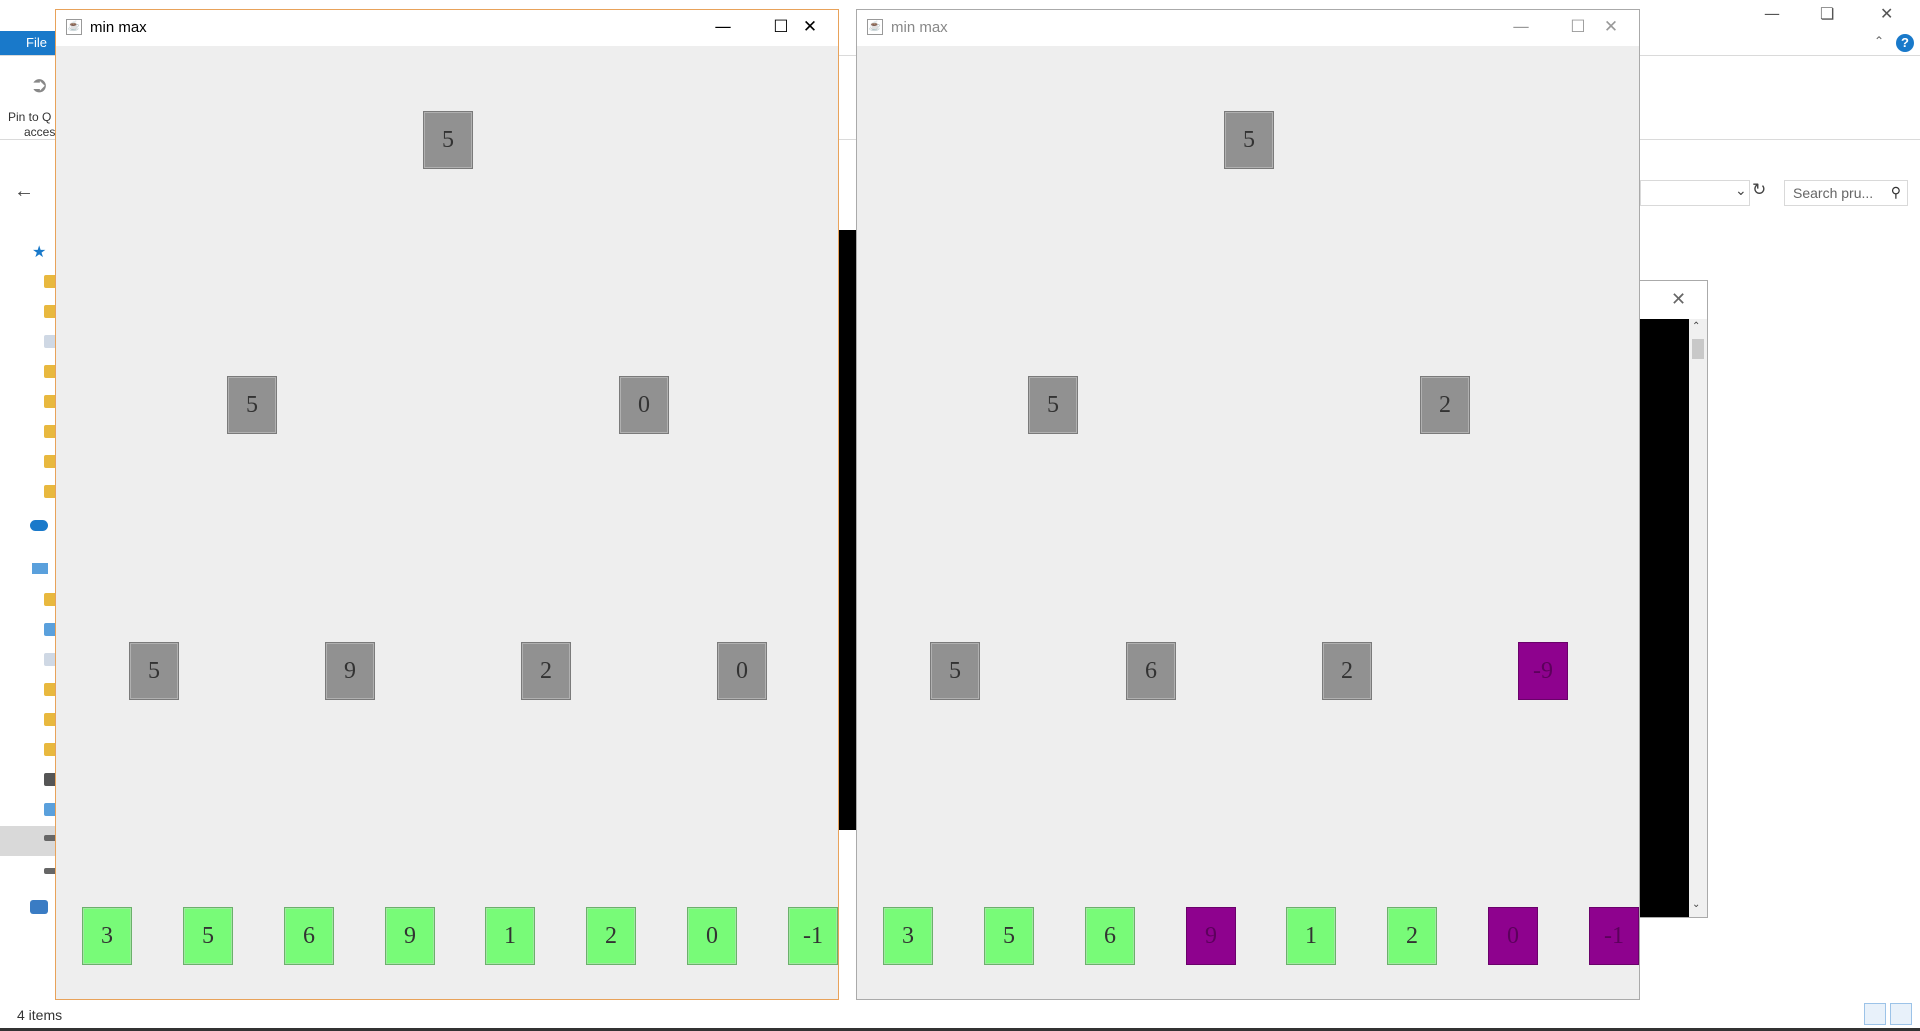 Image resolution: width=1920 pixels, height=1031 pixels. Describe the element at coordinates (644, 405) in the screenshot. I see `tree-node-level1: 0` at that location.